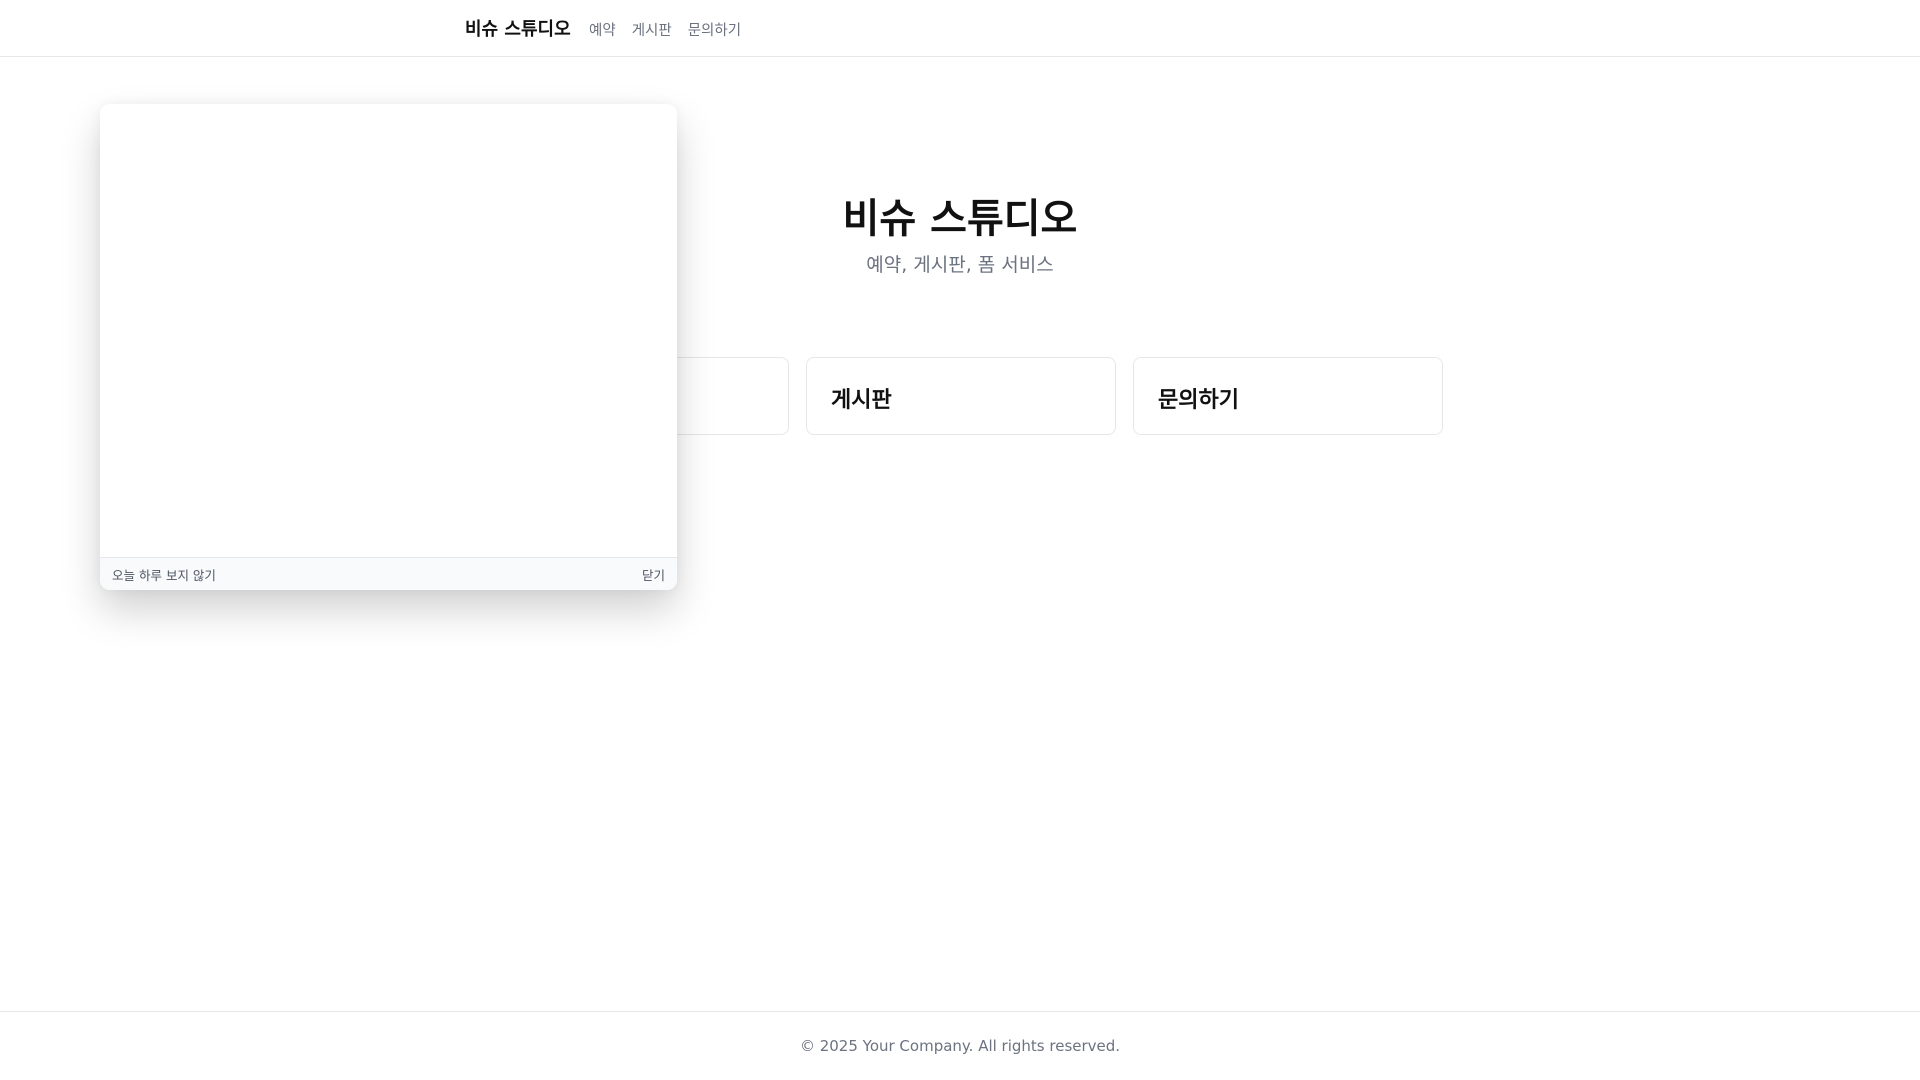 The image size is (1920, 1080). What do you see at coordinates (653, 574) in the screenshot?
I see `close-popup-button: 닫기` at bounding box center [653, 574].